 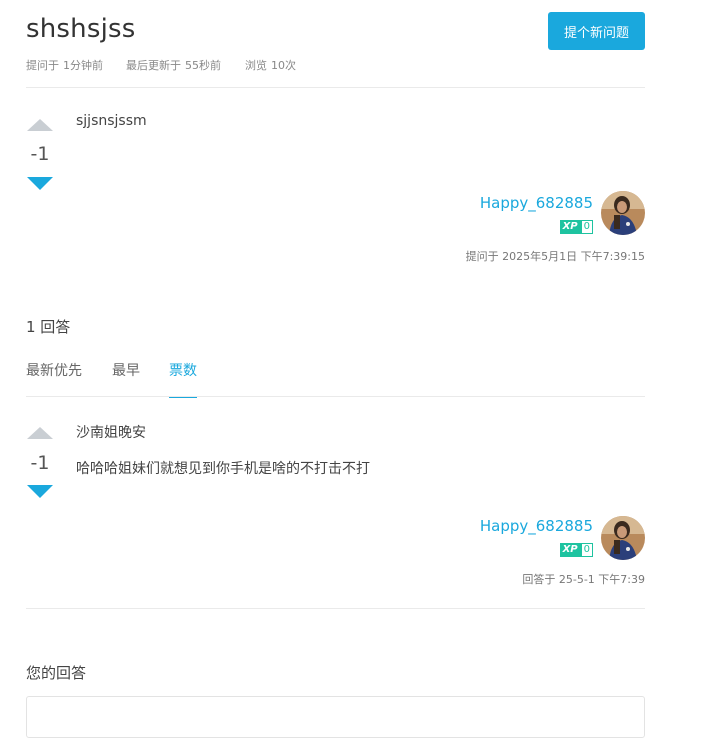 What do you see at coordinates (40, 491) in the screenshot?
I see `answer-downvote-arrow-icon` at bounding box center [40, 491].